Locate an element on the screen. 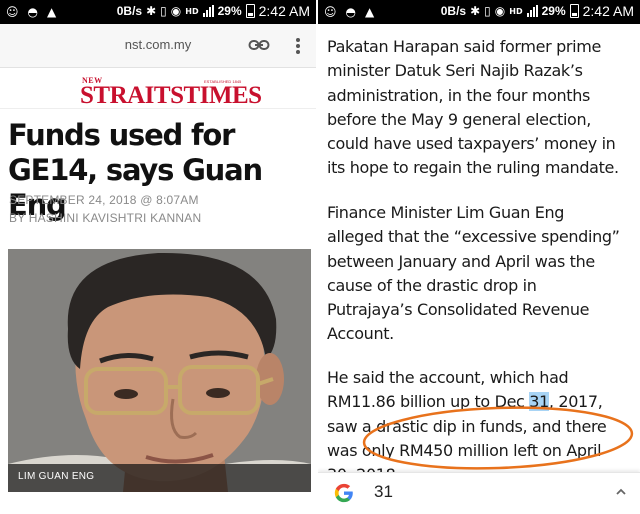  search-query: 31 is located at coordinates (383, 492).